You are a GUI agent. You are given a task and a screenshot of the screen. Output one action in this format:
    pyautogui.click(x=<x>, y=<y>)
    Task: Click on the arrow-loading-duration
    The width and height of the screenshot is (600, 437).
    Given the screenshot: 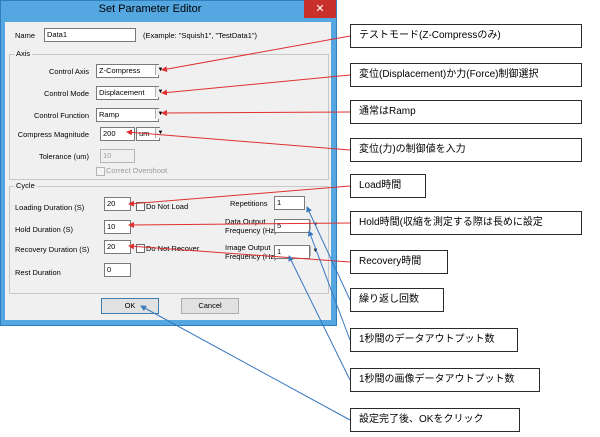 What is the action you would take?
    pyautogui.click(x=239, y=196)
    